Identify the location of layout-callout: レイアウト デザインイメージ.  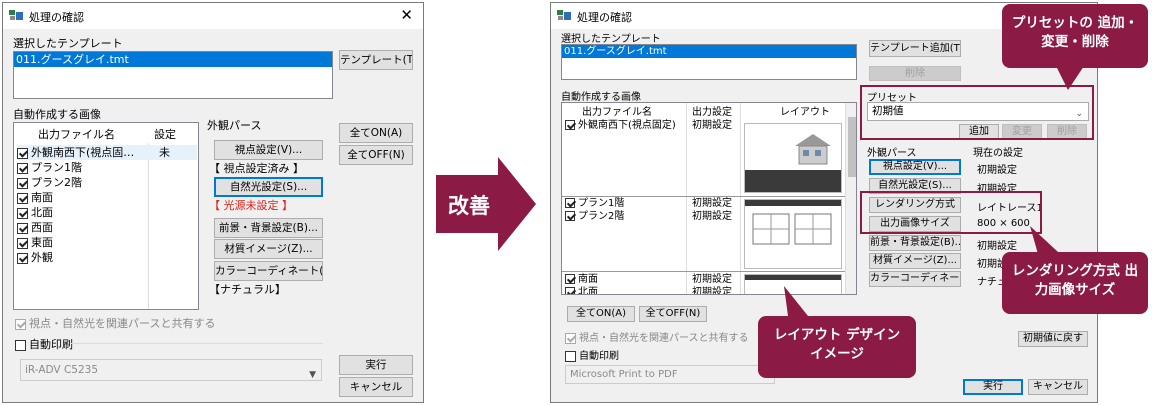
(837, 347).